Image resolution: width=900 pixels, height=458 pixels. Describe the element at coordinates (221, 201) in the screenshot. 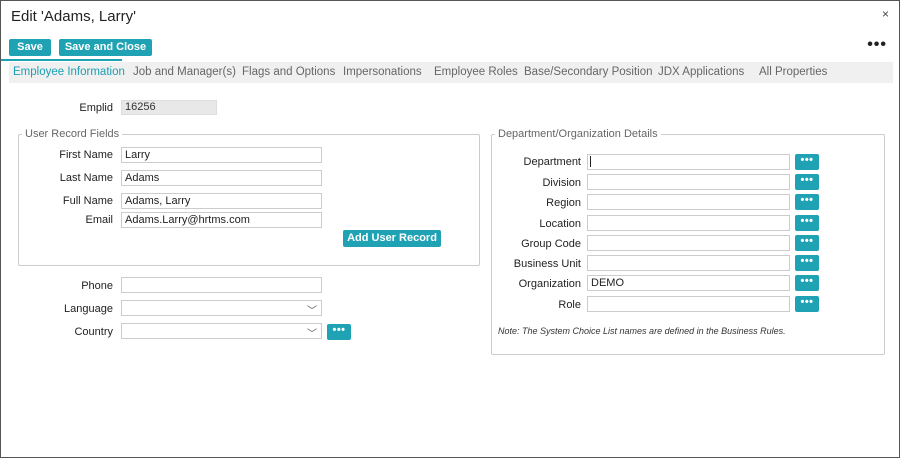

I see `full-name-field: Adams, Larry` at that location.